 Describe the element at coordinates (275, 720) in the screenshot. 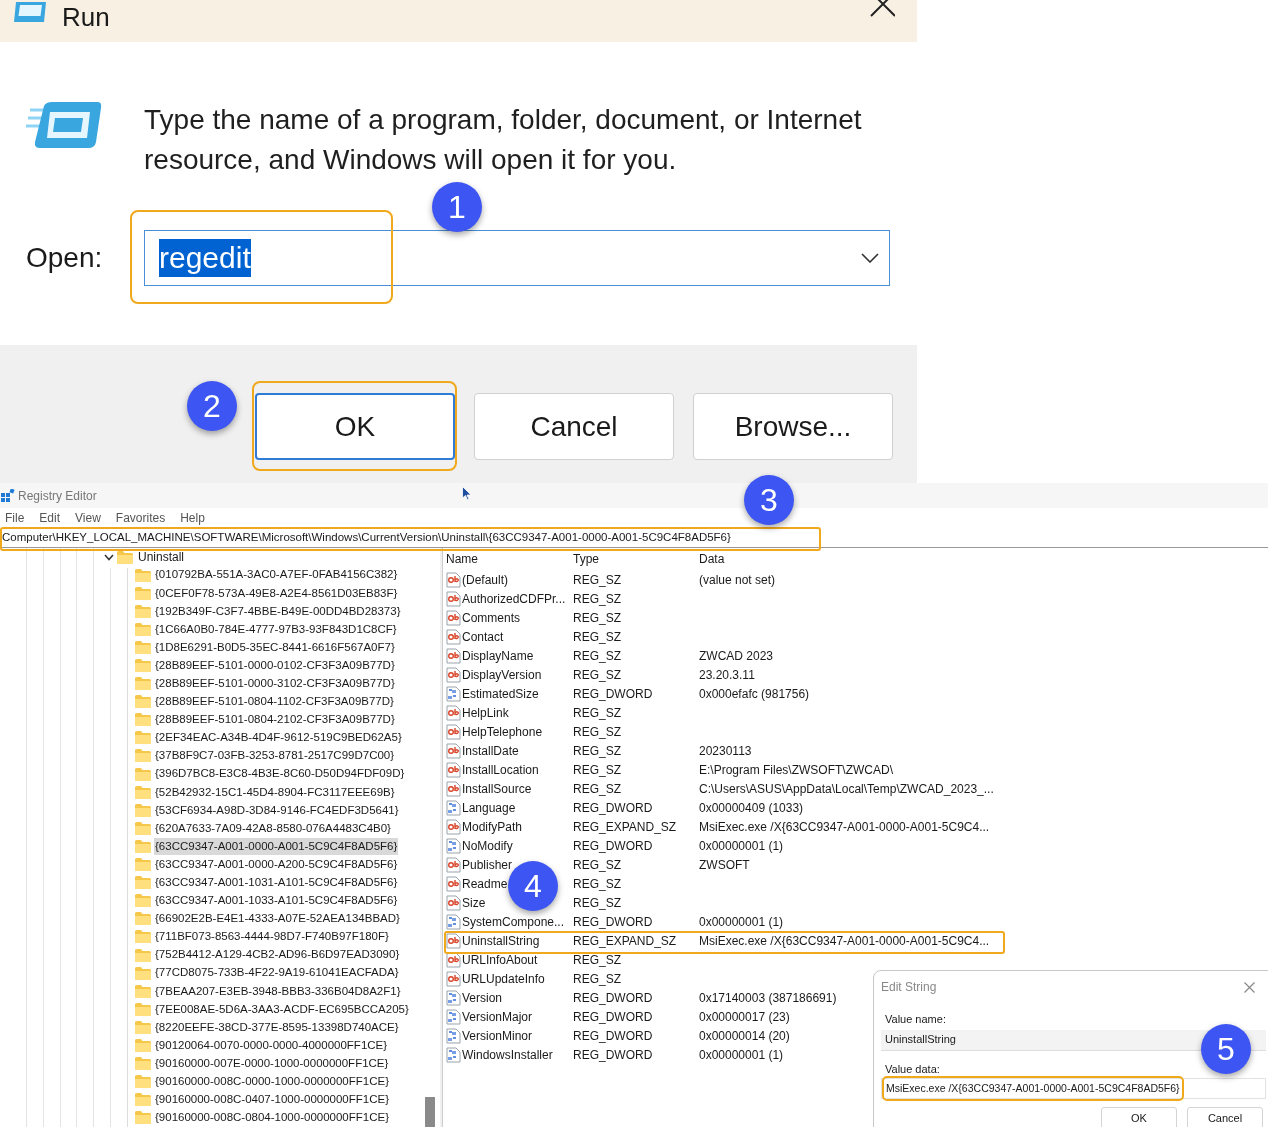

I see `tree-item: {28B89EEF-5101-0804-2102-CF3F3A09B77D}` at that location.